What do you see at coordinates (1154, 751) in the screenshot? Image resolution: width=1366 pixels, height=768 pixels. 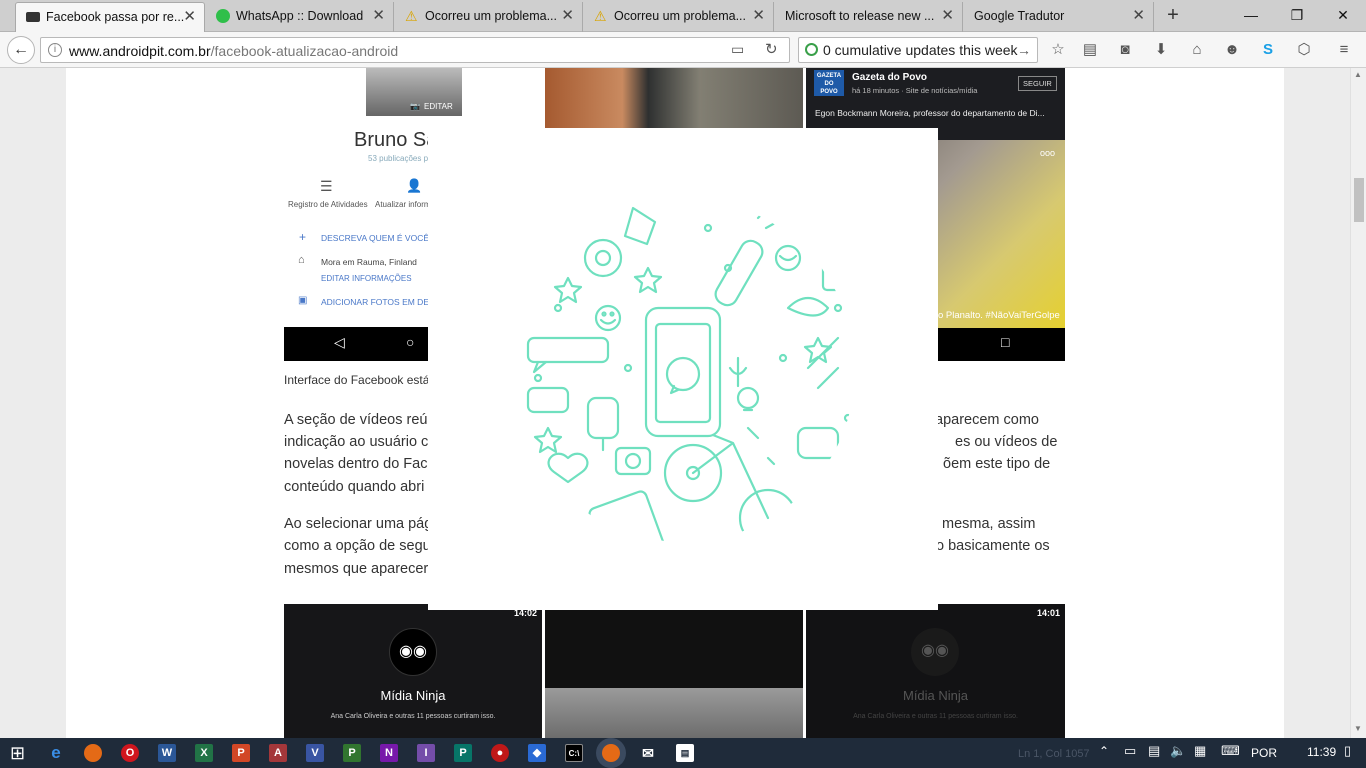 I see `network-icon: ▤` at bounding box center [1154, 751].